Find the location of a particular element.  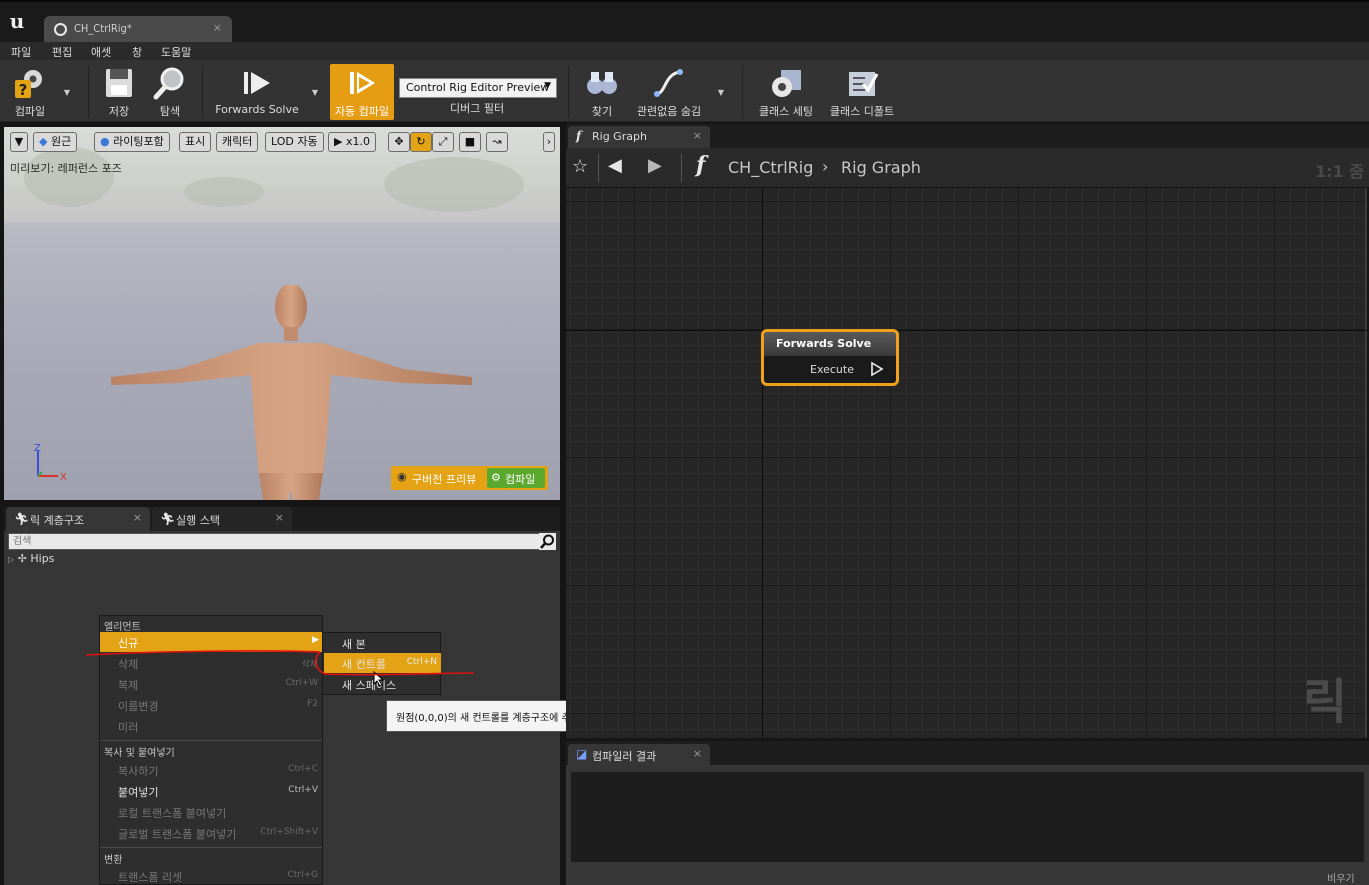

rotate-tool-icon: ↻ is located at coordinates (421, 142).